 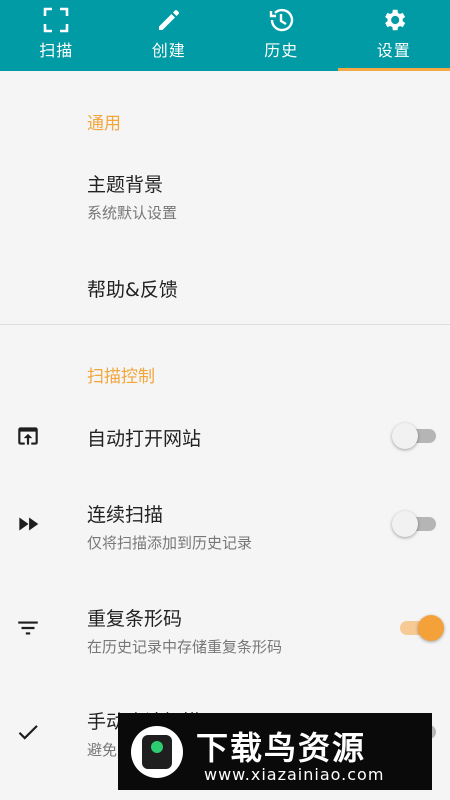 I want to click on scan-frame-icon, so click(x=56, y=20).